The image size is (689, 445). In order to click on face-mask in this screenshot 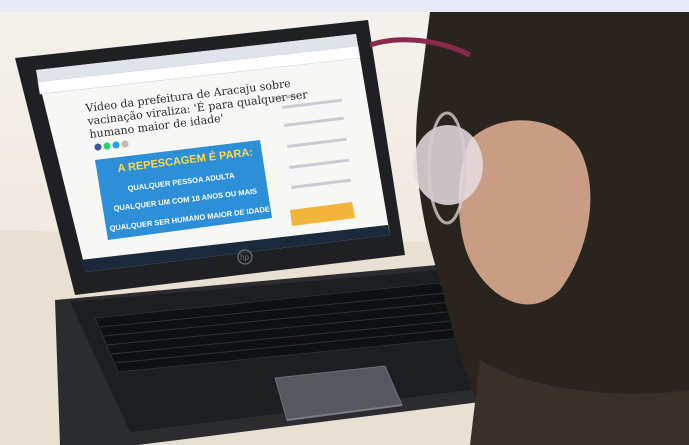, I will do `click(448, 165)`.